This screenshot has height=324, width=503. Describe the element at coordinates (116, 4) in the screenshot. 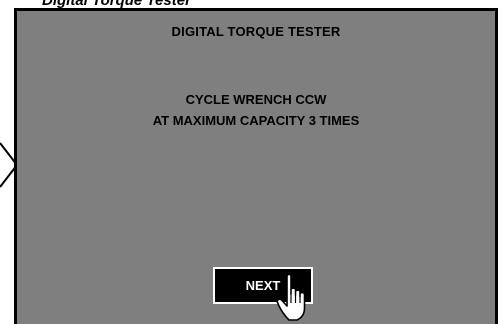

I see `figure-caption: Digital Torque Tester` at that location.